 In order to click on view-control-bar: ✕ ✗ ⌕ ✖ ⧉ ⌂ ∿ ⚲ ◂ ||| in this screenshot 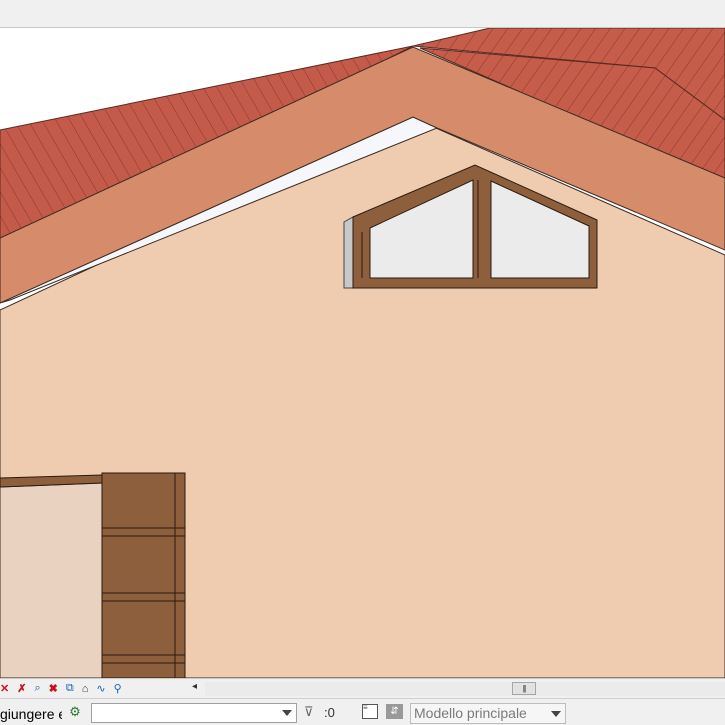, I will do `click(362, 688)`.